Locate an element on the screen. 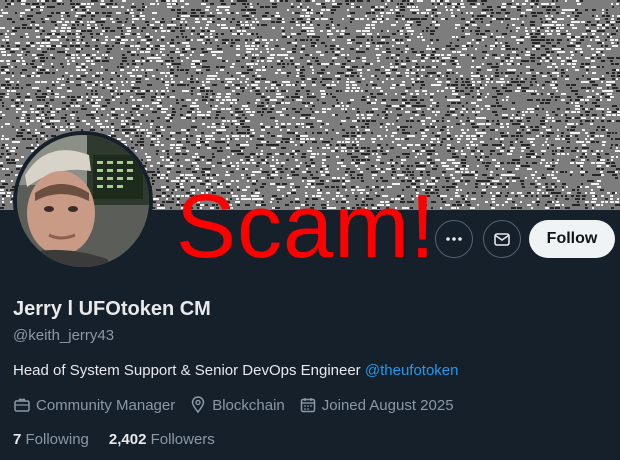 This screenshot has width=620, height=460. category-label: Community Manager is located at coordinates (105, 405).